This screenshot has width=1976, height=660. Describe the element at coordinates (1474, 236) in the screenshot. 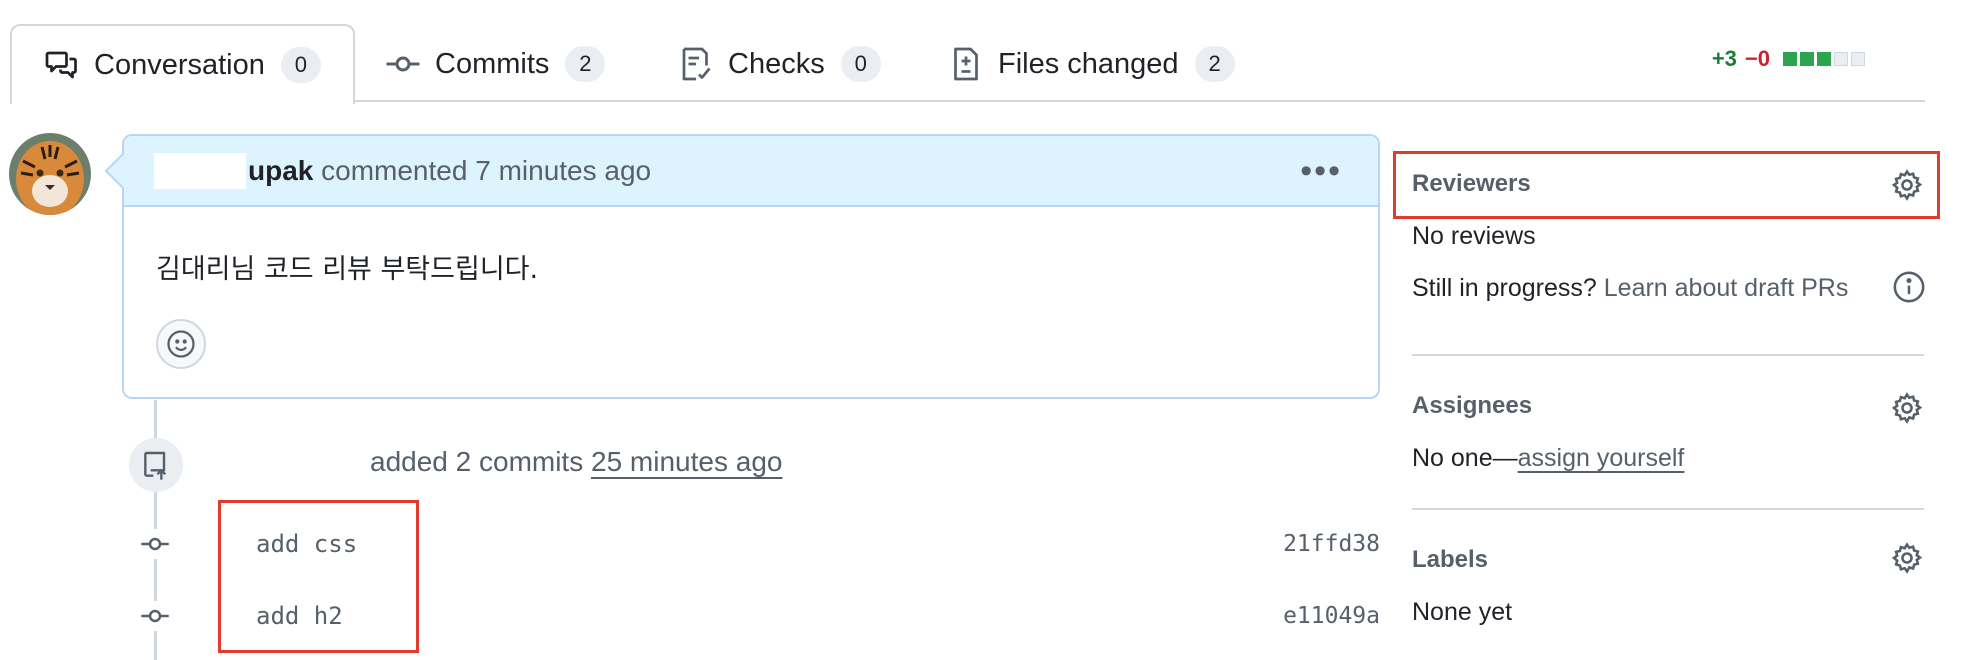

I see `no-reviews-text: No reviews` at that location.